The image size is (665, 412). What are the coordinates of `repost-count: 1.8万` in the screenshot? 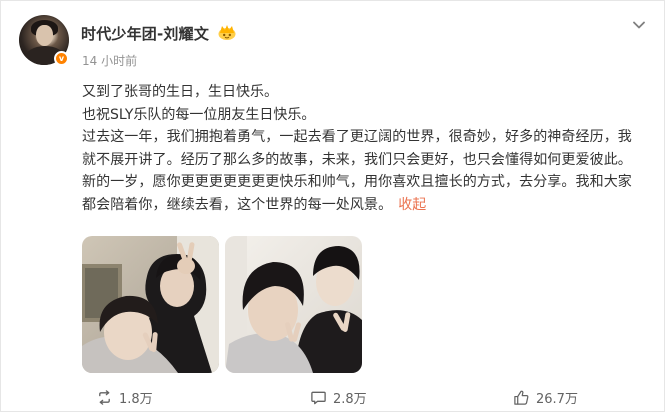 It's located at (136, 399).